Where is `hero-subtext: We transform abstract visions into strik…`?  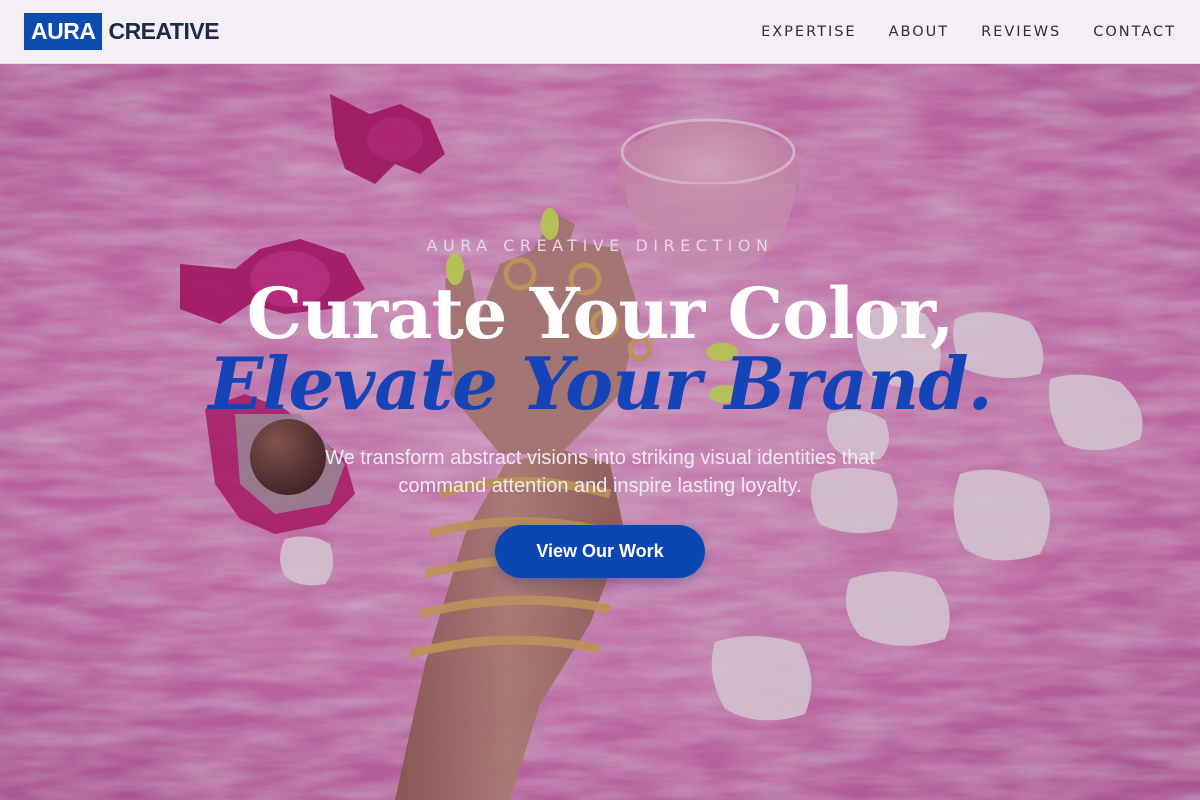
hero-subtext: We transform abstract visions into strik… is located at coordinates (600, 472).